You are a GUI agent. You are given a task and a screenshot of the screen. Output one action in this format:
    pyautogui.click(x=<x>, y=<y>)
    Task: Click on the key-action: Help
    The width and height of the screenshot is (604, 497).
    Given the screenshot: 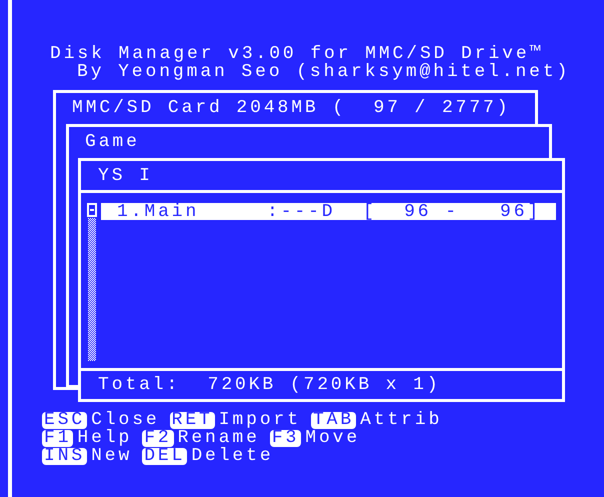 What is the action you would take?
    pyautogui.click(x=104, y=438)
    